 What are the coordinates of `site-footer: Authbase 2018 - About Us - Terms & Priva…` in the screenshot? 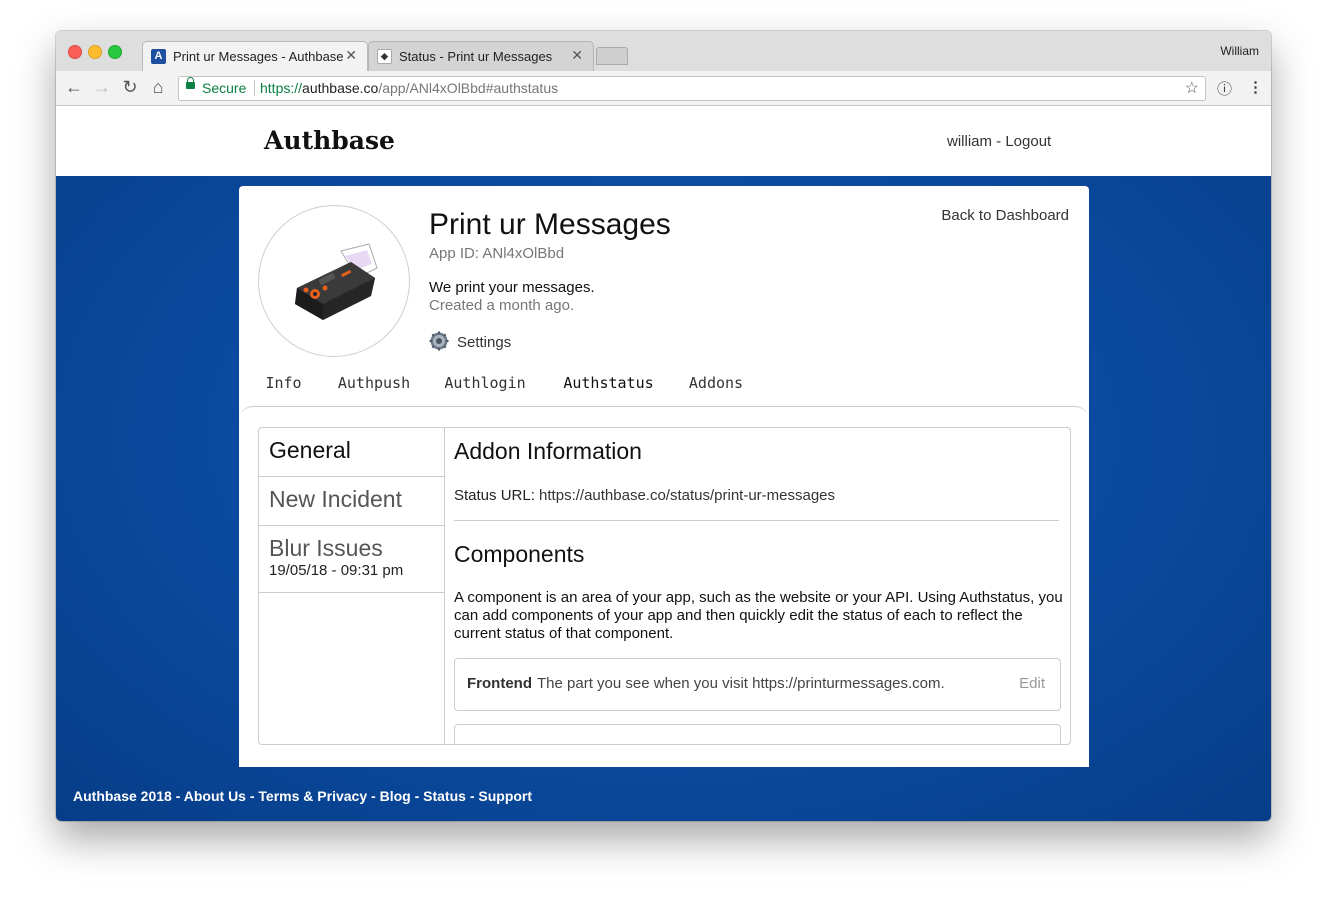 It's located at (303, 796).